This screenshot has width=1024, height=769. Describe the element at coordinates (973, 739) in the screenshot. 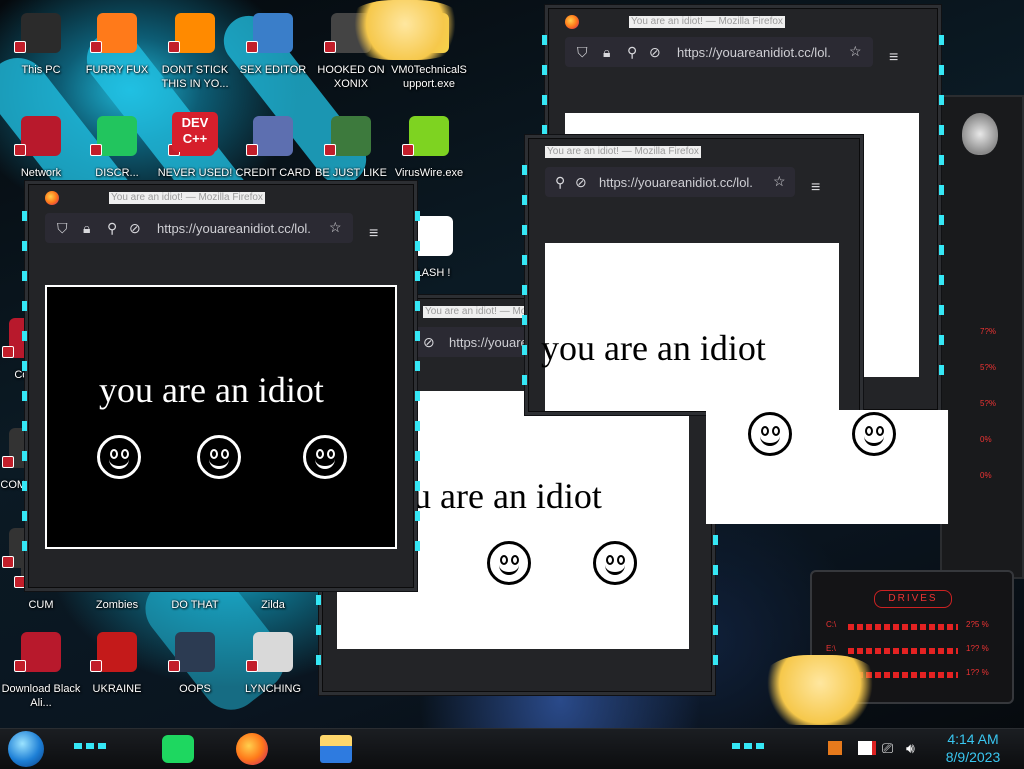

I see `clock-time: 4:14 AM` at that location.